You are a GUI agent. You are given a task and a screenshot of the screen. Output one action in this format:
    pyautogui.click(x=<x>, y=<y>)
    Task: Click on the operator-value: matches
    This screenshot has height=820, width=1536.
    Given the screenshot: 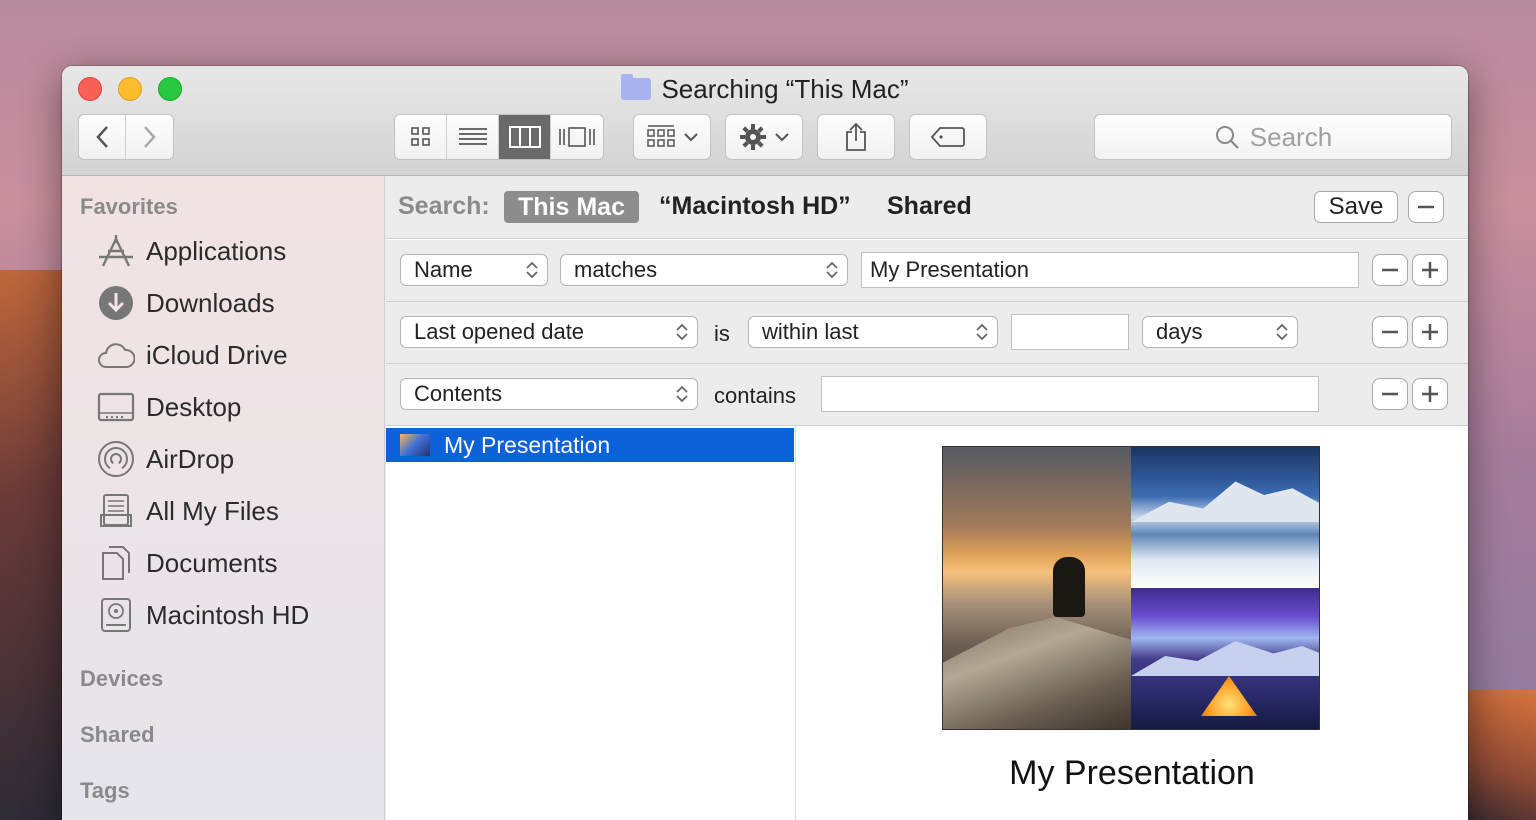 What is the action you would take?
    pyautogui.click(x=616, y=269)
    